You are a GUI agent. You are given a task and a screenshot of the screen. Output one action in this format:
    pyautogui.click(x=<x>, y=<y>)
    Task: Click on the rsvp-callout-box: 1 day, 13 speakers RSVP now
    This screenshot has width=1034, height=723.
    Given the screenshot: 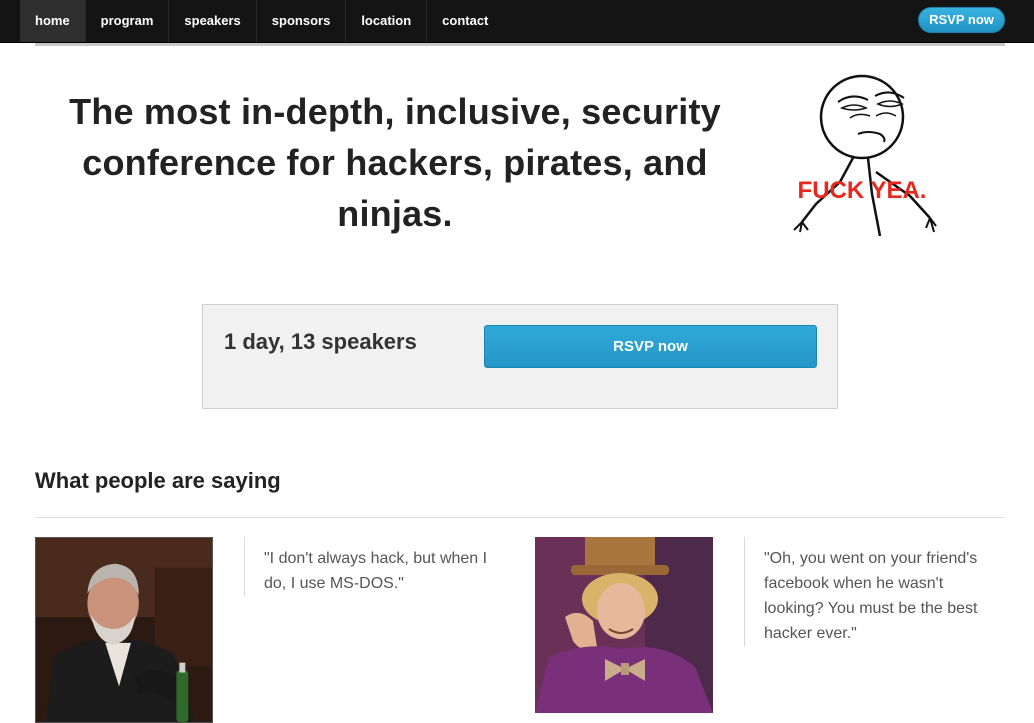 What is the action you would take?
    pyautogui.click(x=520, y=356)
    